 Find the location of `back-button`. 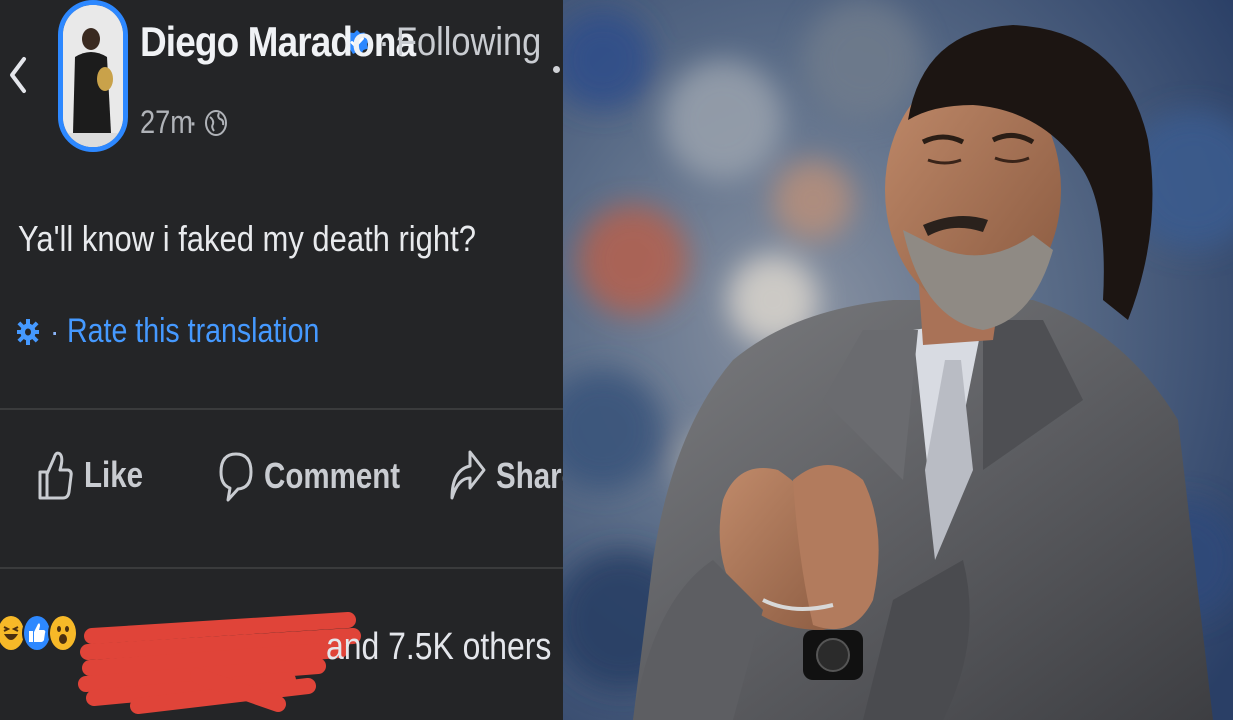

back-button is located at coordinates (18, 75).